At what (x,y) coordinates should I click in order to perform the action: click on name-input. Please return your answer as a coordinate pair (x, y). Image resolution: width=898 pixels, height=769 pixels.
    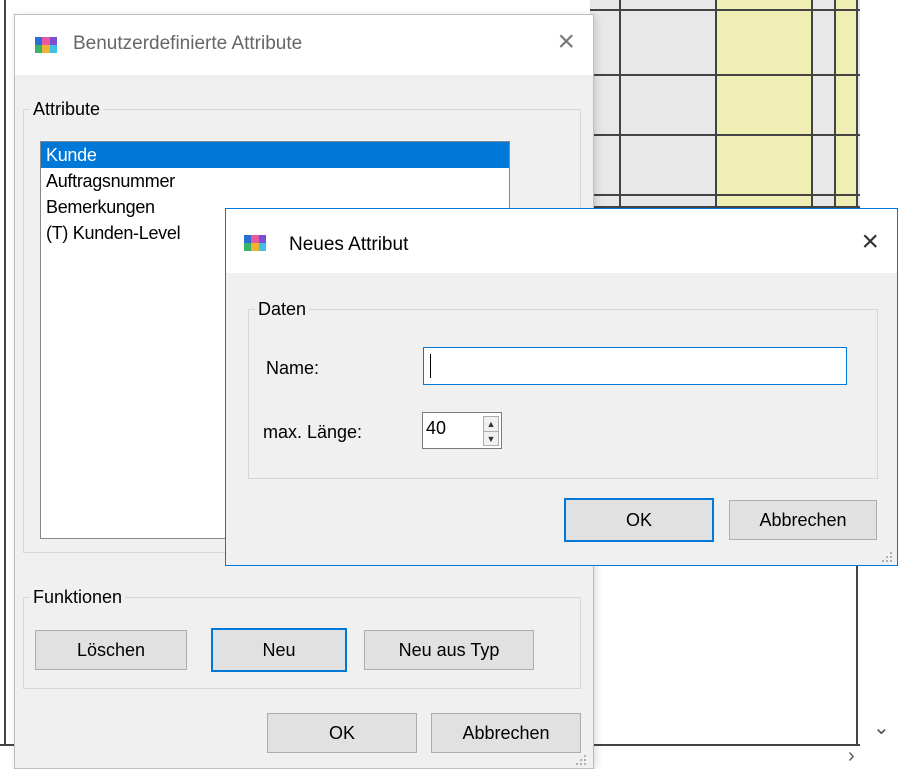
    Looking at the image, I should click on (635, 366).